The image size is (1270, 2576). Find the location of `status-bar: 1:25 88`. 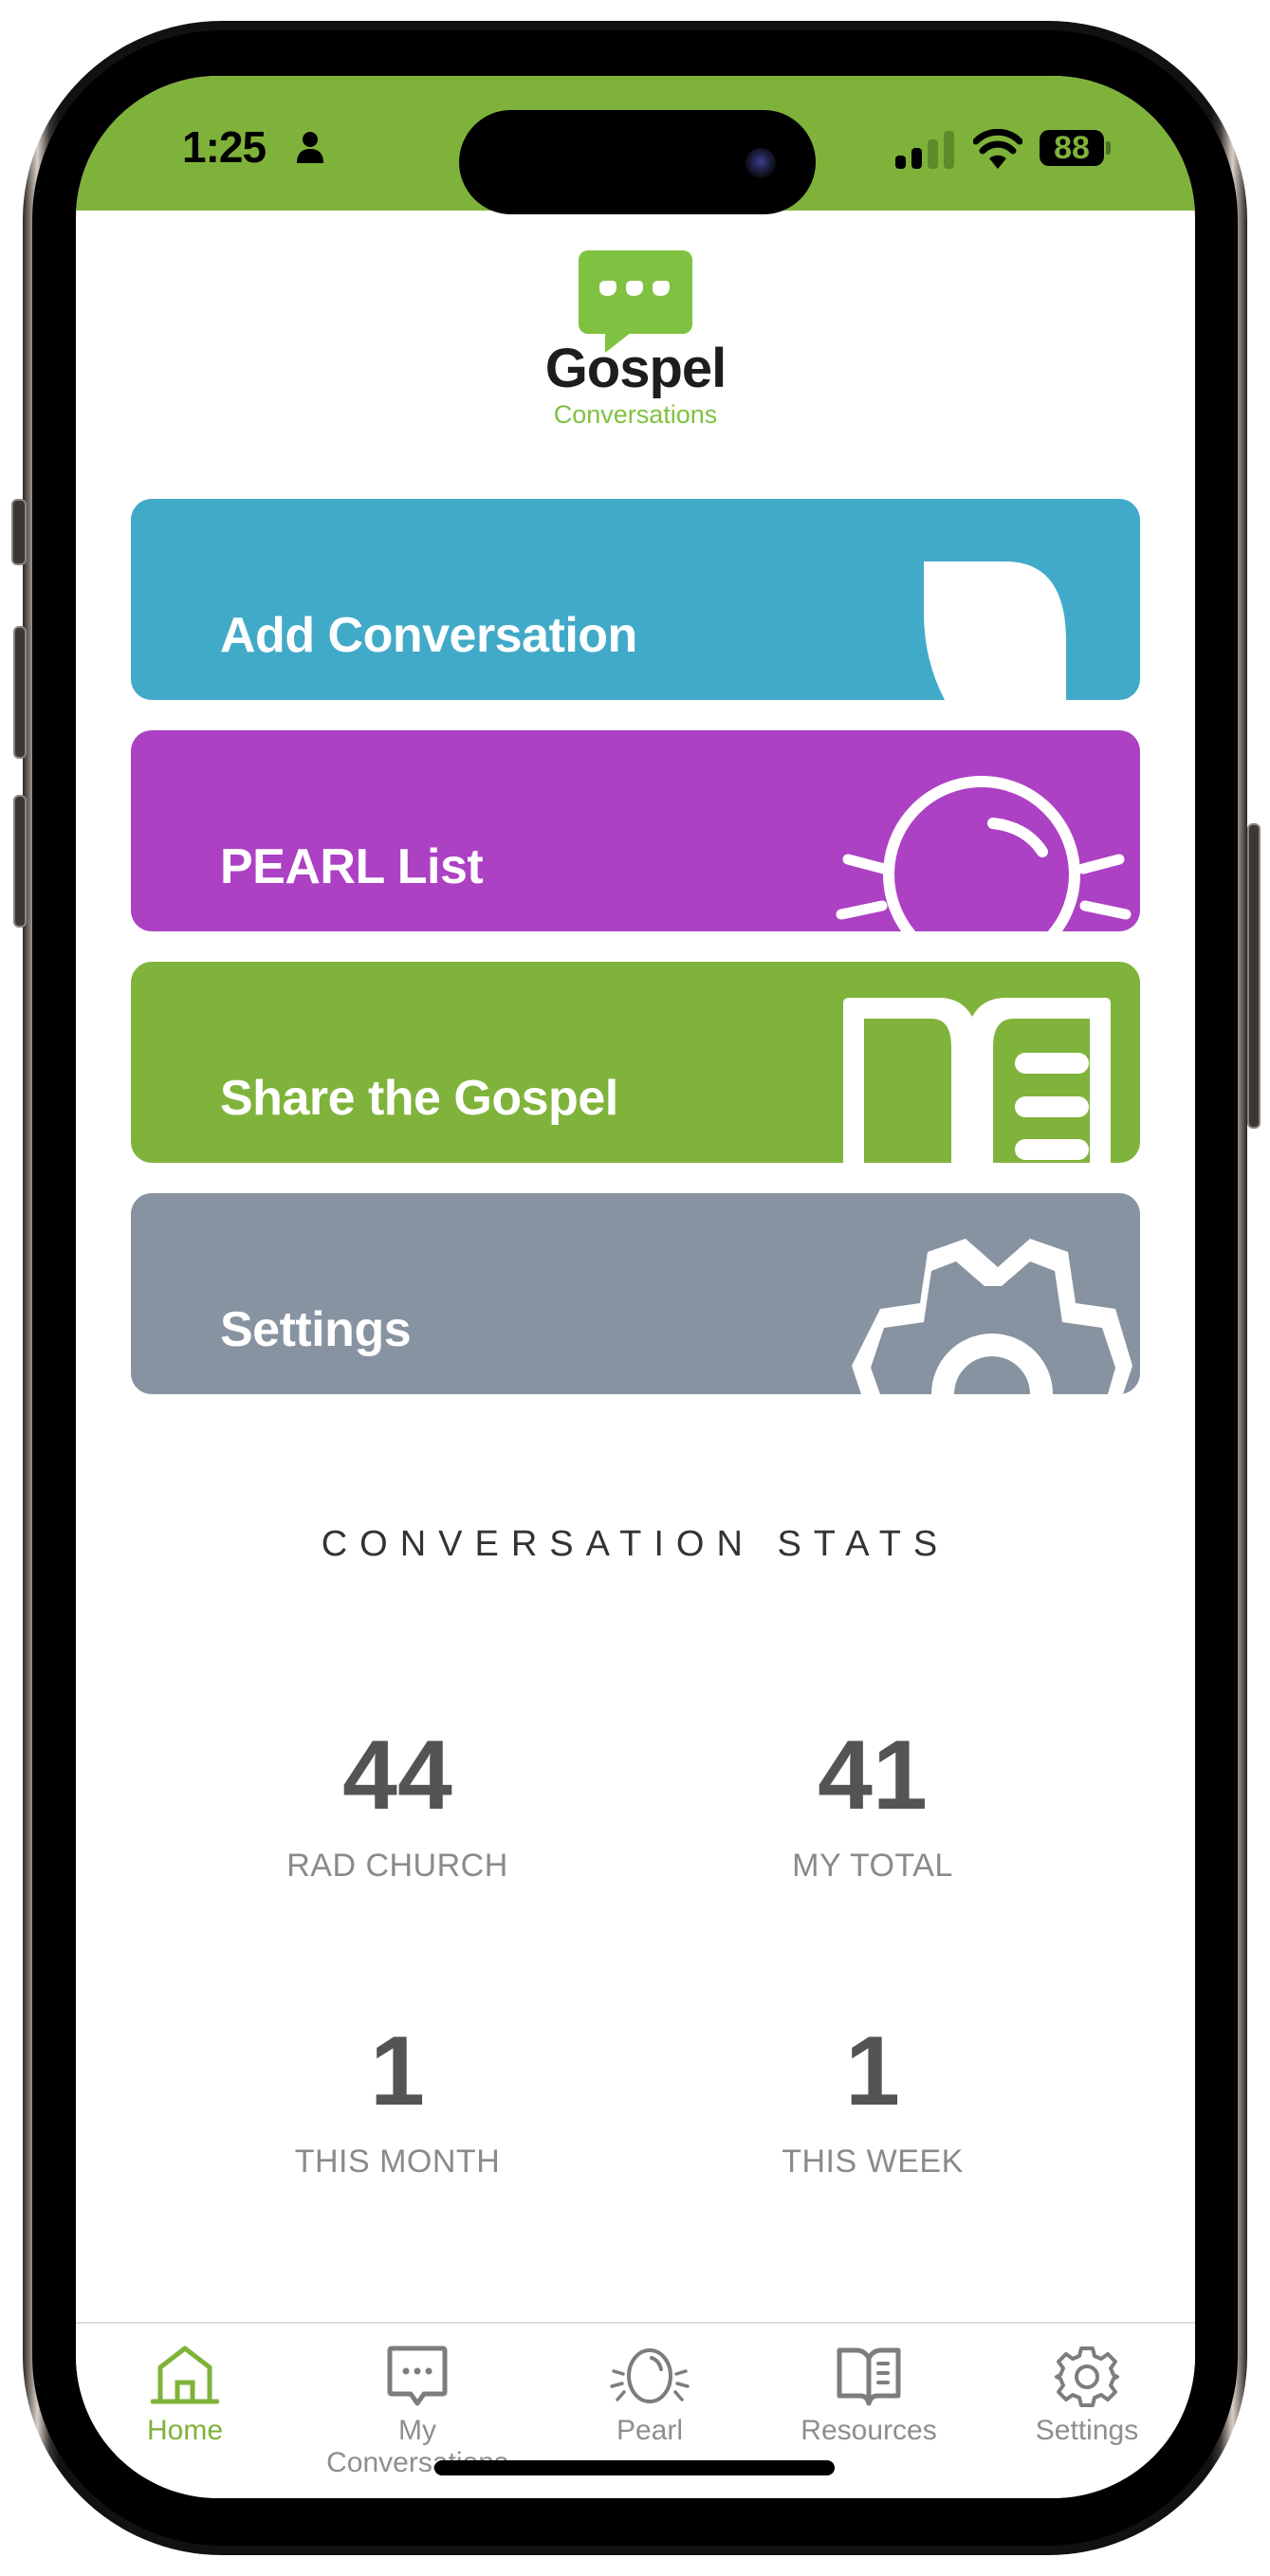

status-bar: 1:25 88 is located at coordinates (635, 145).